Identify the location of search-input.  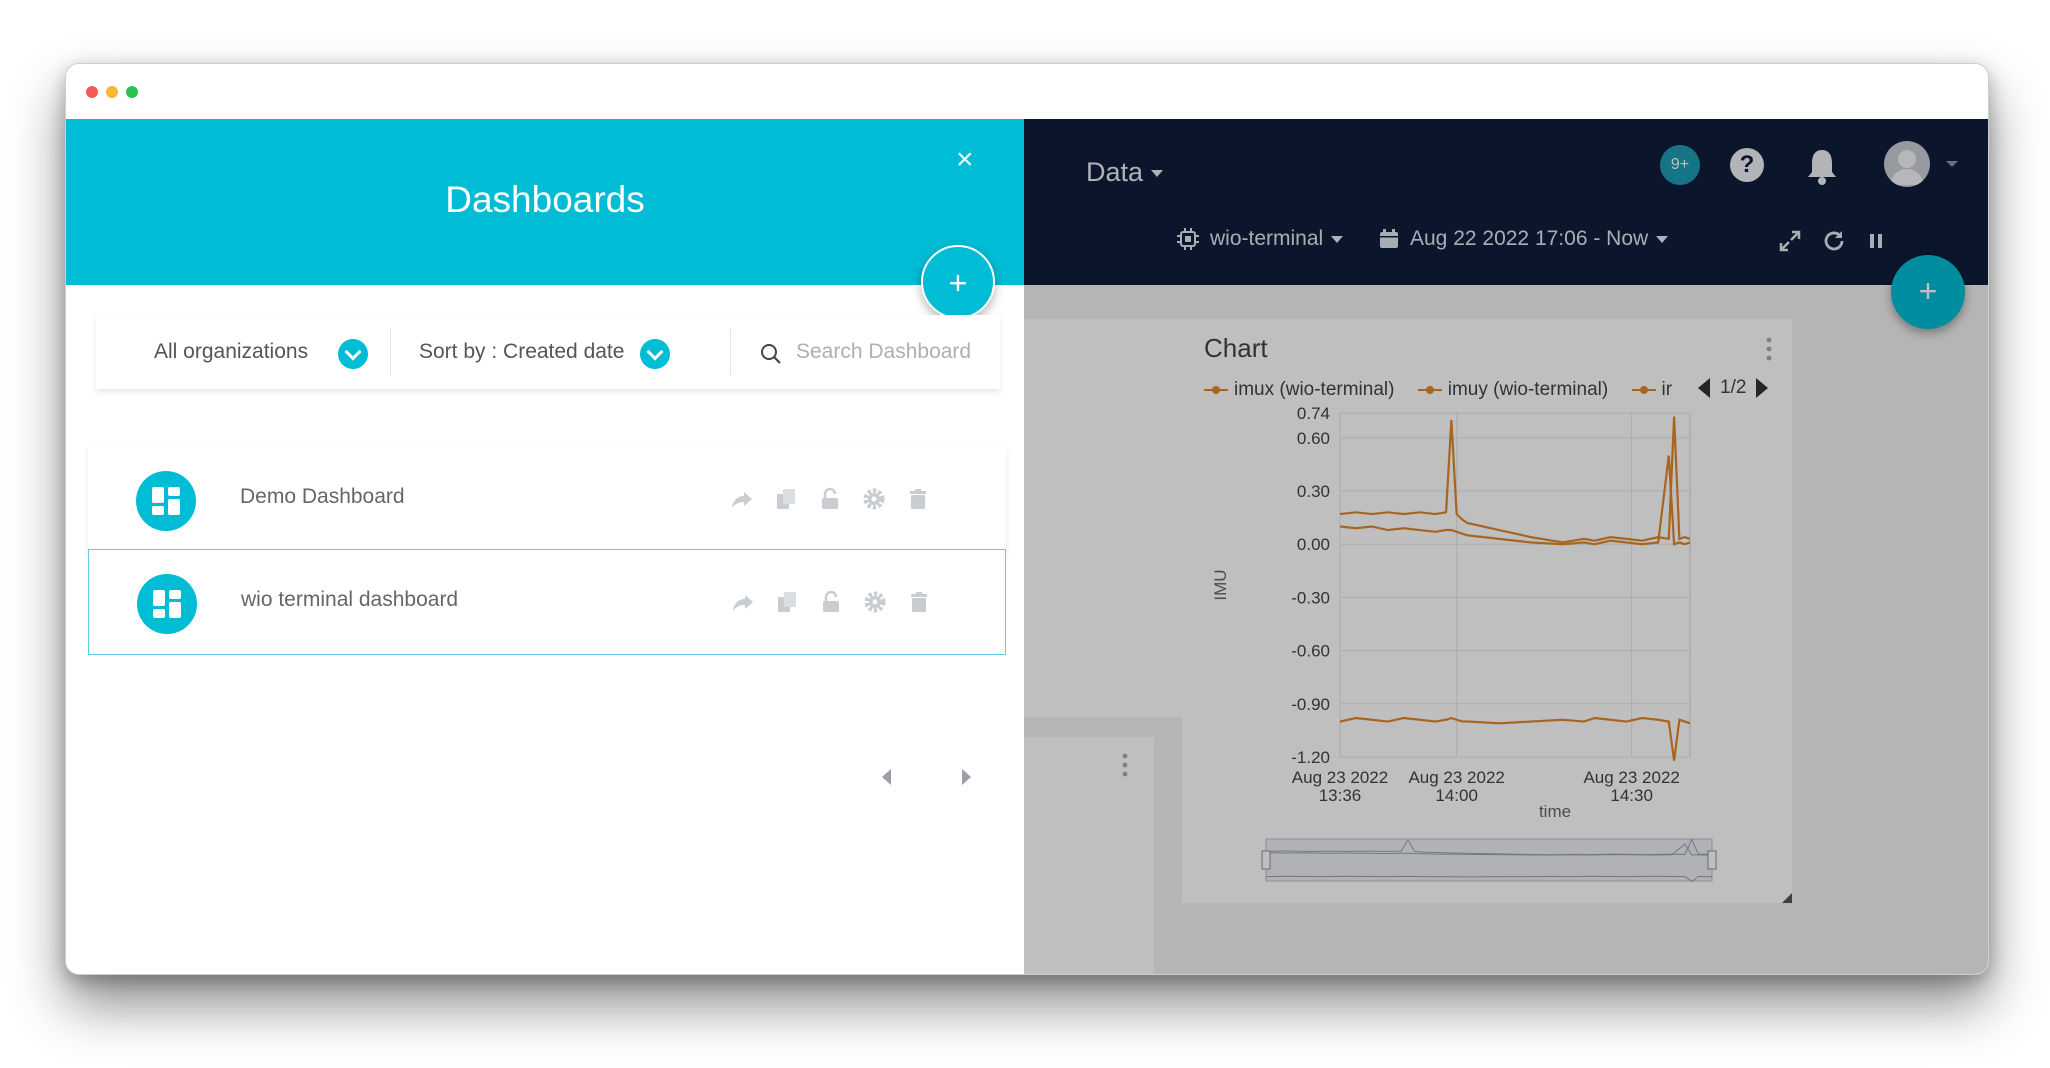
(891, 352).